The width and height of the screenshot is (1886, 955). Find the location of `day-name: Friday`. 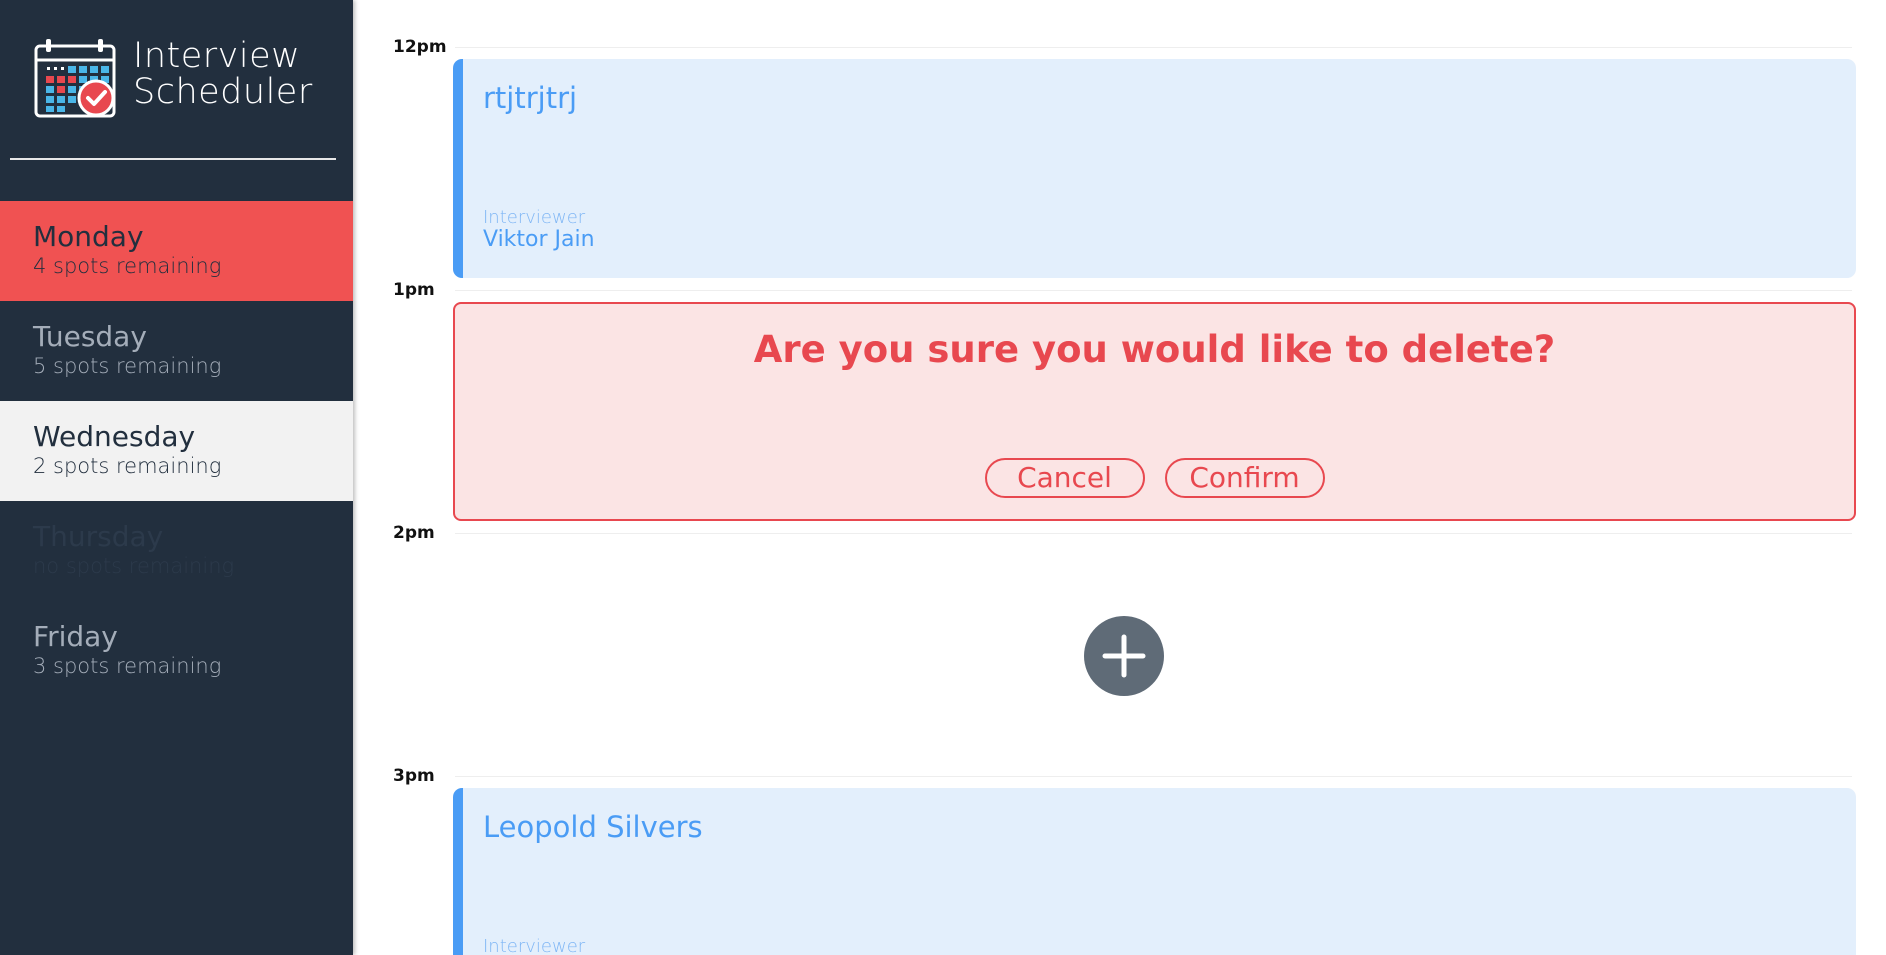

day-name: Friday is located at coordinates (75, 636).